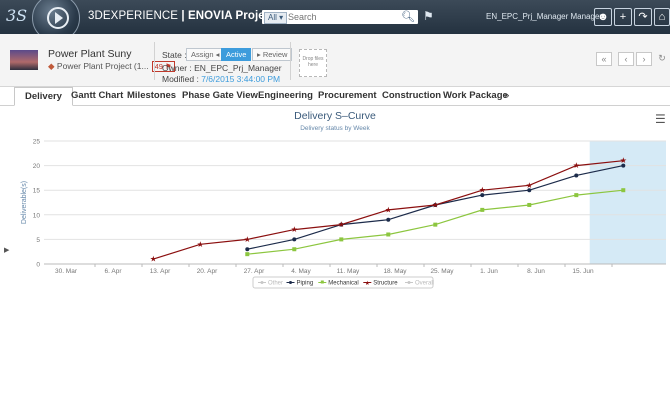 This screenshot has height=409, width=670. I want to click on y-tick-label: 5, so click(38, 240).